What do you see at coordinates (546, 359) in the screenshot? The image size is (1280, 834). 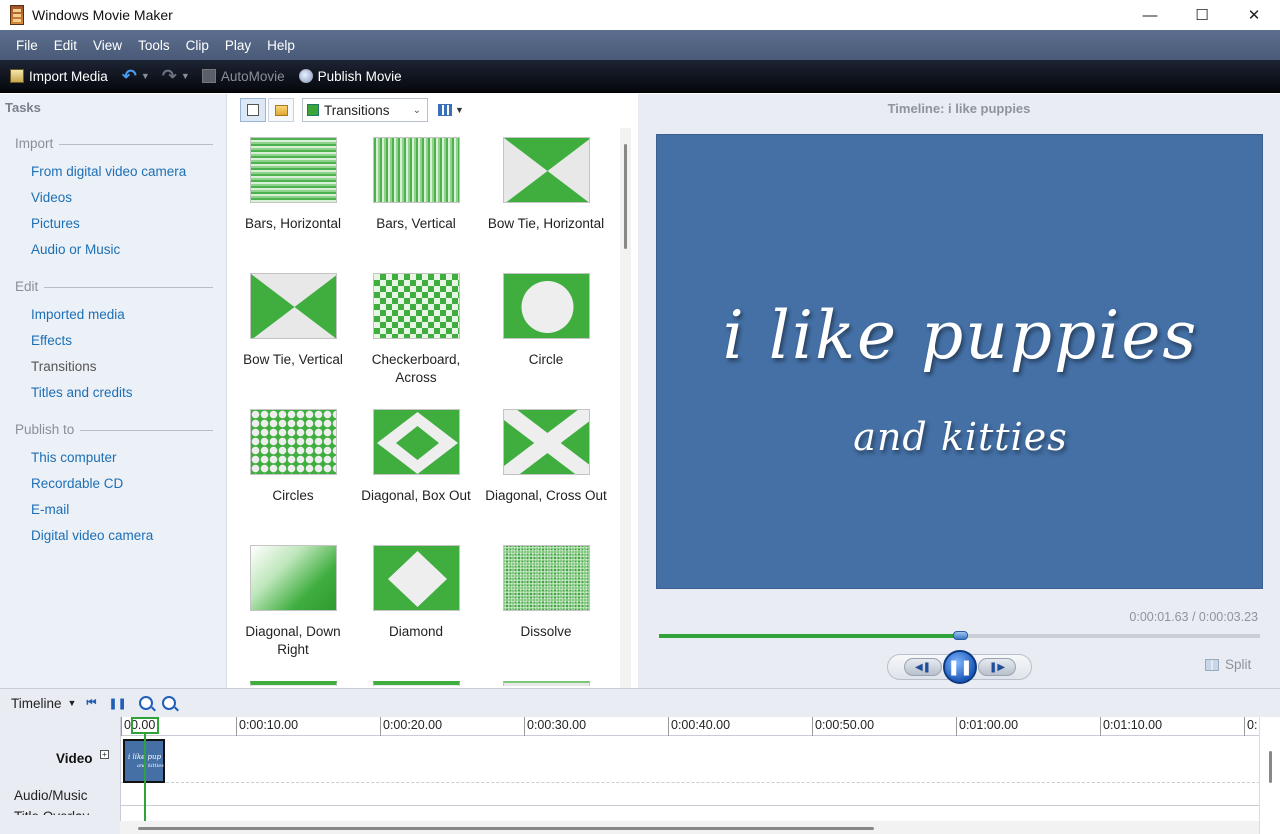 I see `tile-label: Circle` at bounding box center [546, 359].